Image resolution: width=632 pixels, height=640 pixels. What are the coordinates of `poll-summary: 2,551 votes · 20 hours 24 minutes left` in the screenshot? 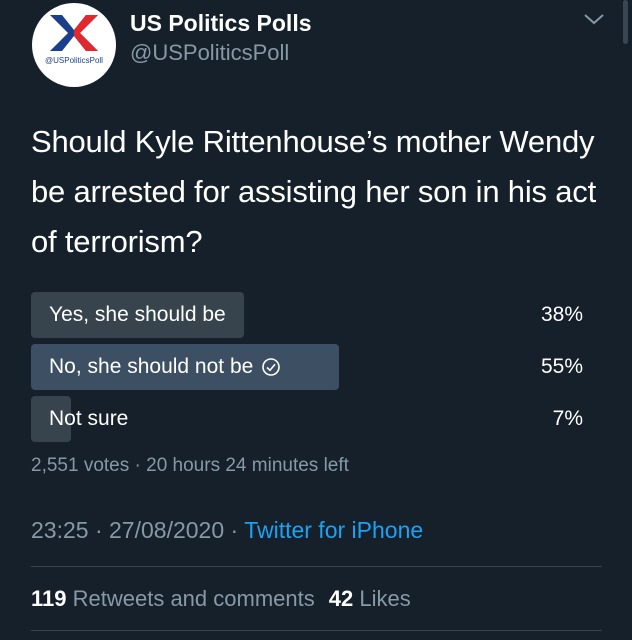 It's located at (190, 466).